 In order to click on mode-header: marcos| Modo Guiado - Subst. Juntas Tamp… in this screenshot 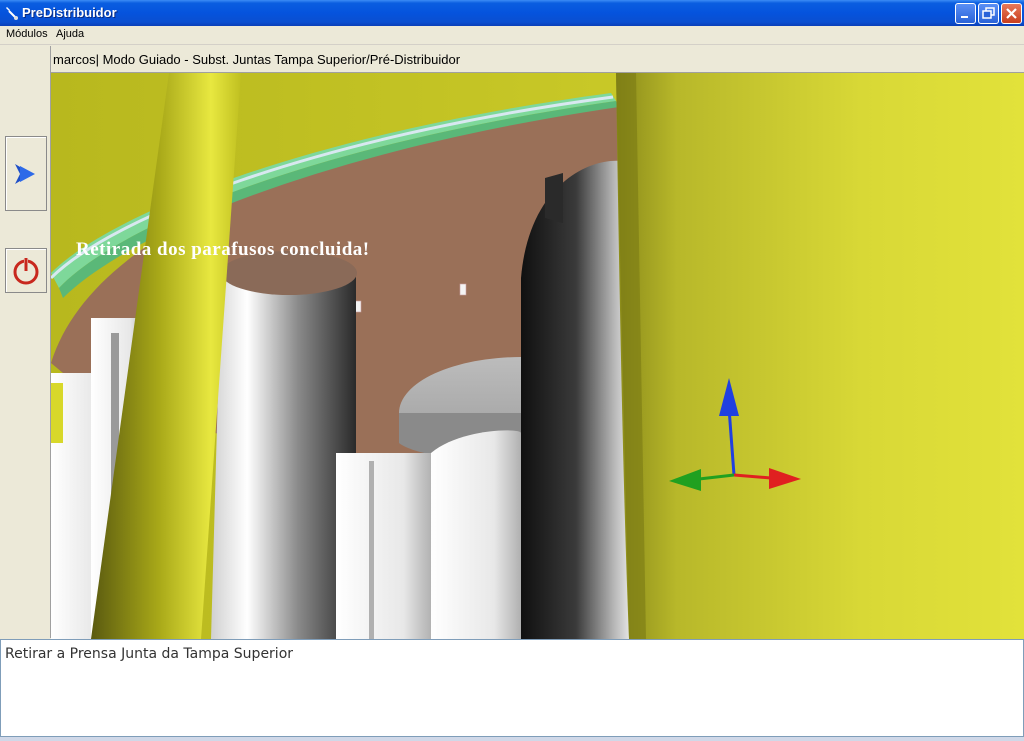, I will do `click(537, 59)`.